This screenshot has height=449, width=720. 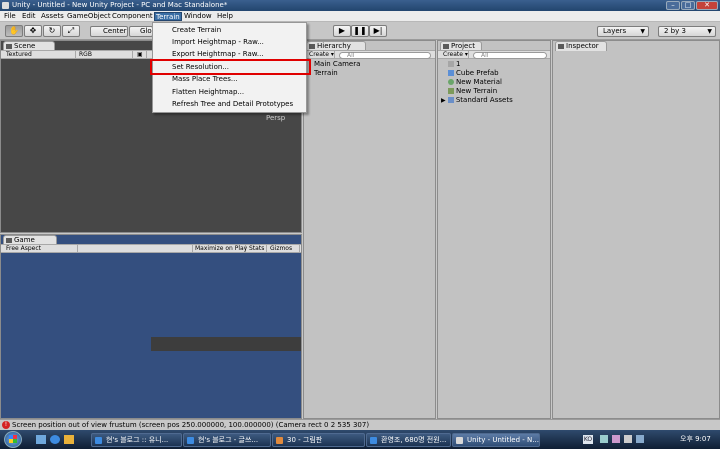 What do you see at coordinates (688, 5) in the screenshot?
I see `maximize-button: □` at bounding box center [688, 5].